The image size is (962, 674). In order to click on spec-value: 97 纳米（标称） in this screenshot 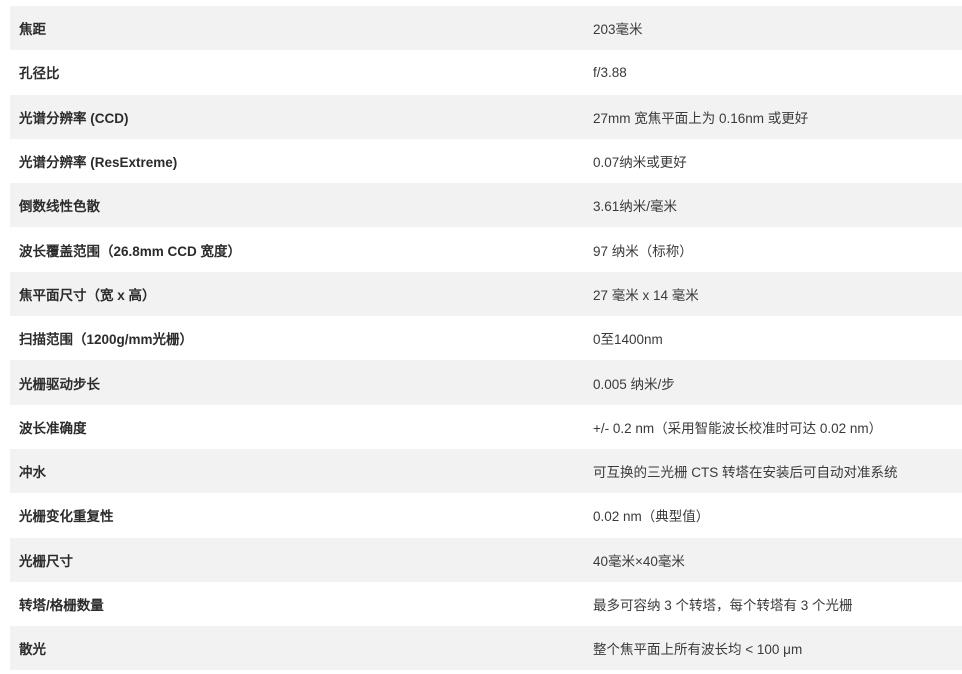, I will do `click(772, 249)`.